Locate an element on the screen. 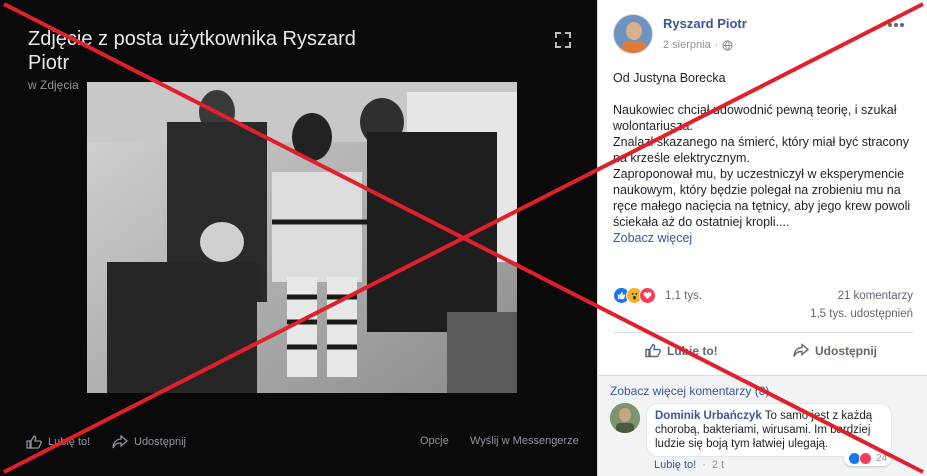 The image size is (927, 476). photo-like-label: Lubię to! is located at coordinates (69, 442).